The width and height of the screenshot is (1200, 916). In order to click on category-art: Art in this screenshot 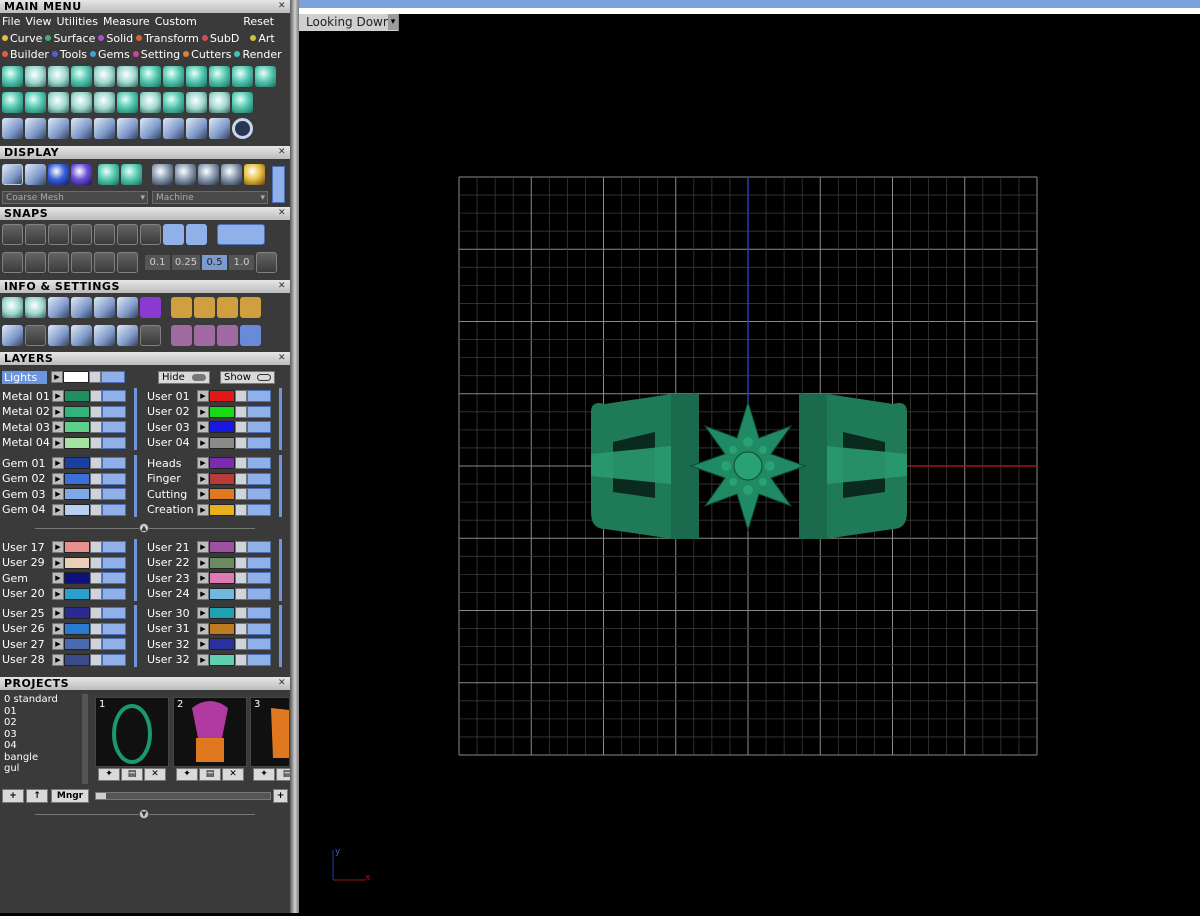, I will do `click(262, 39)`.